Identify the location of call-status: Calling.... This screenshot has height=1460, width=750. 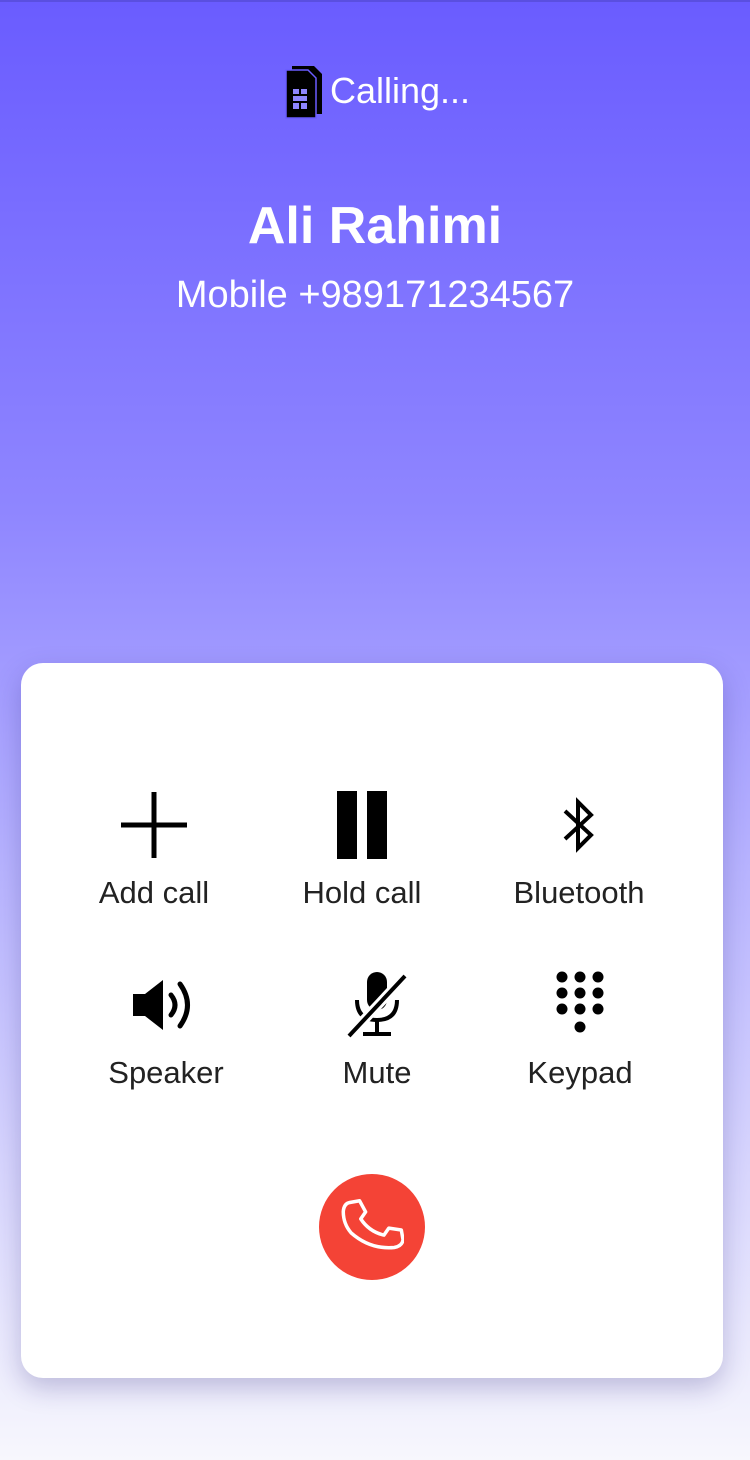
(375, 91).